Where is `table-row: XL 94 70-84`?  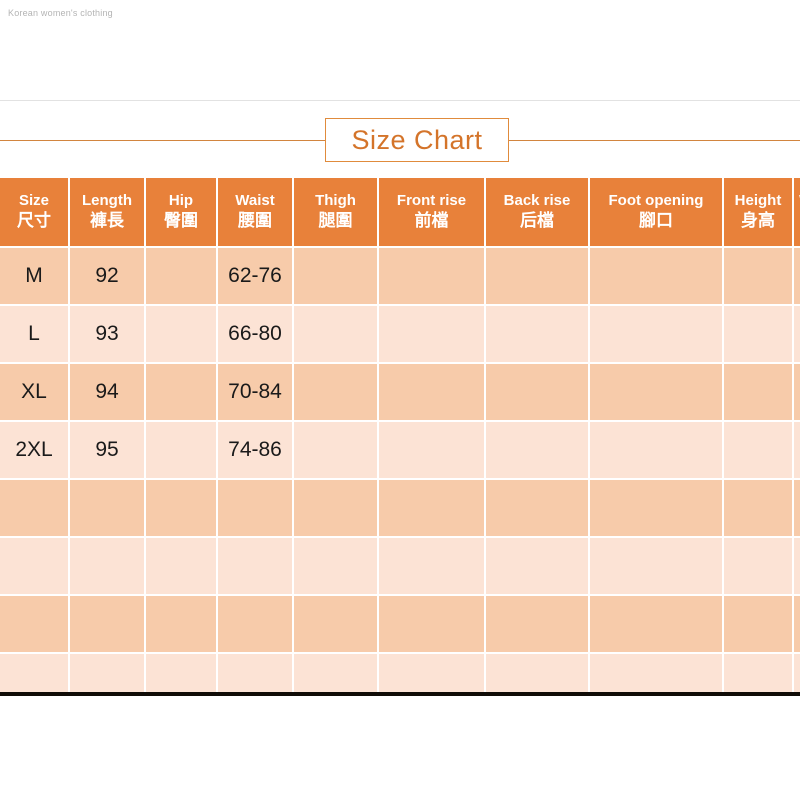 table-row: XL 94 70-84 is located at coordinates (400, 392).